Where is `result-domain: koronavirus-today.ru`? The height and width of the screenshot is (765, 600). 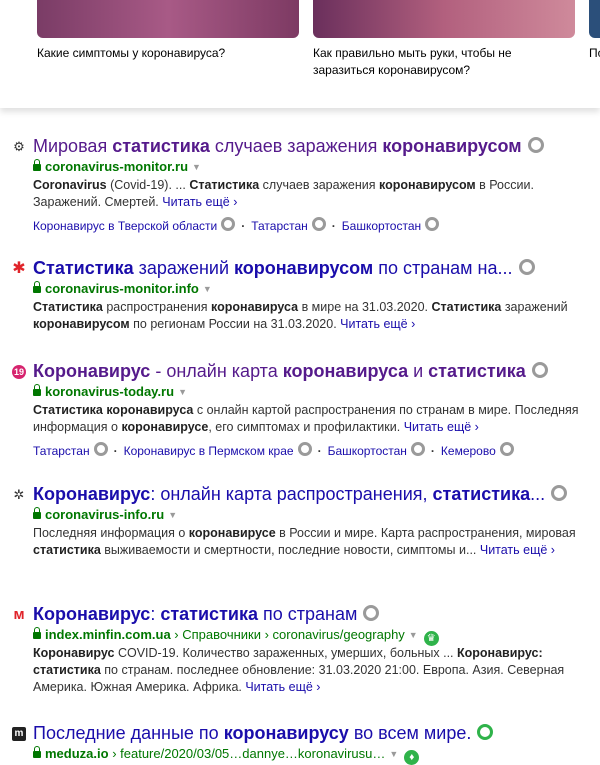
result-domain: koronavirus-today.ru is located at coordinates (109, 391).